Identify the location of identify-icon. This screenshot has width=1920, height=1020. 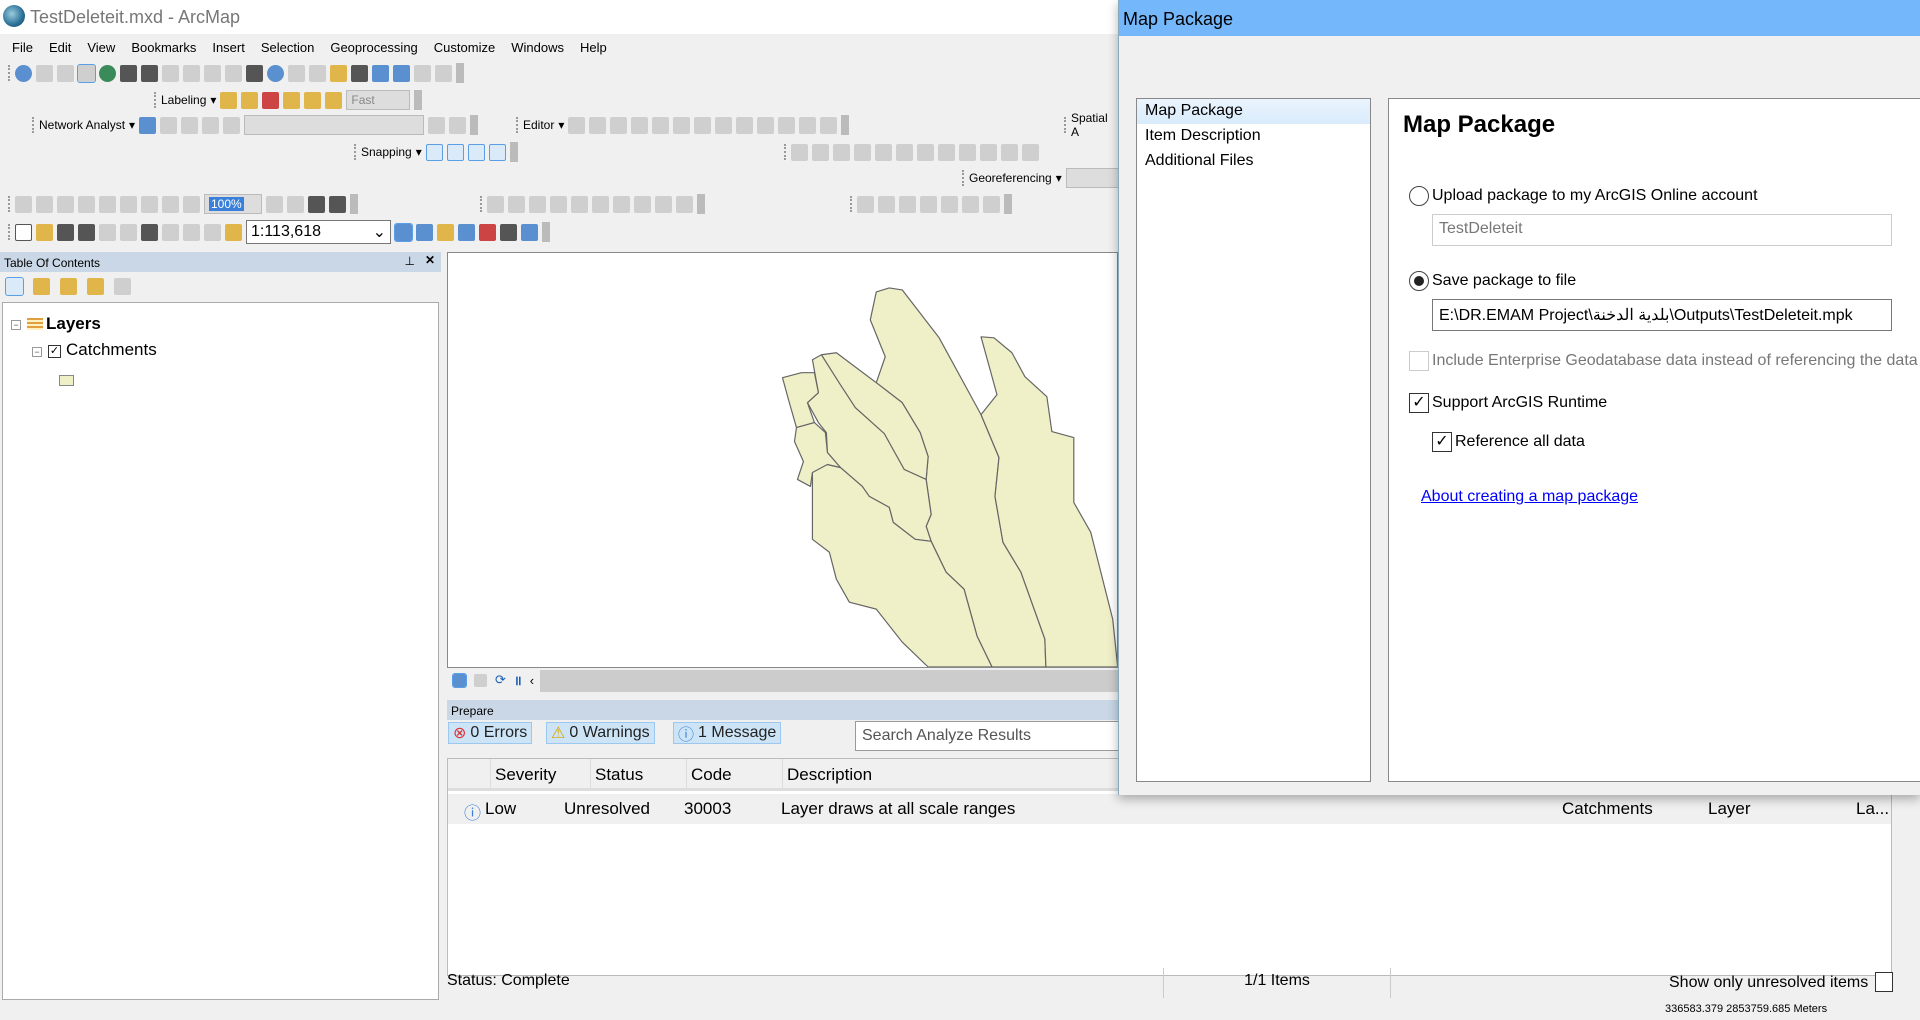
(275, 73).